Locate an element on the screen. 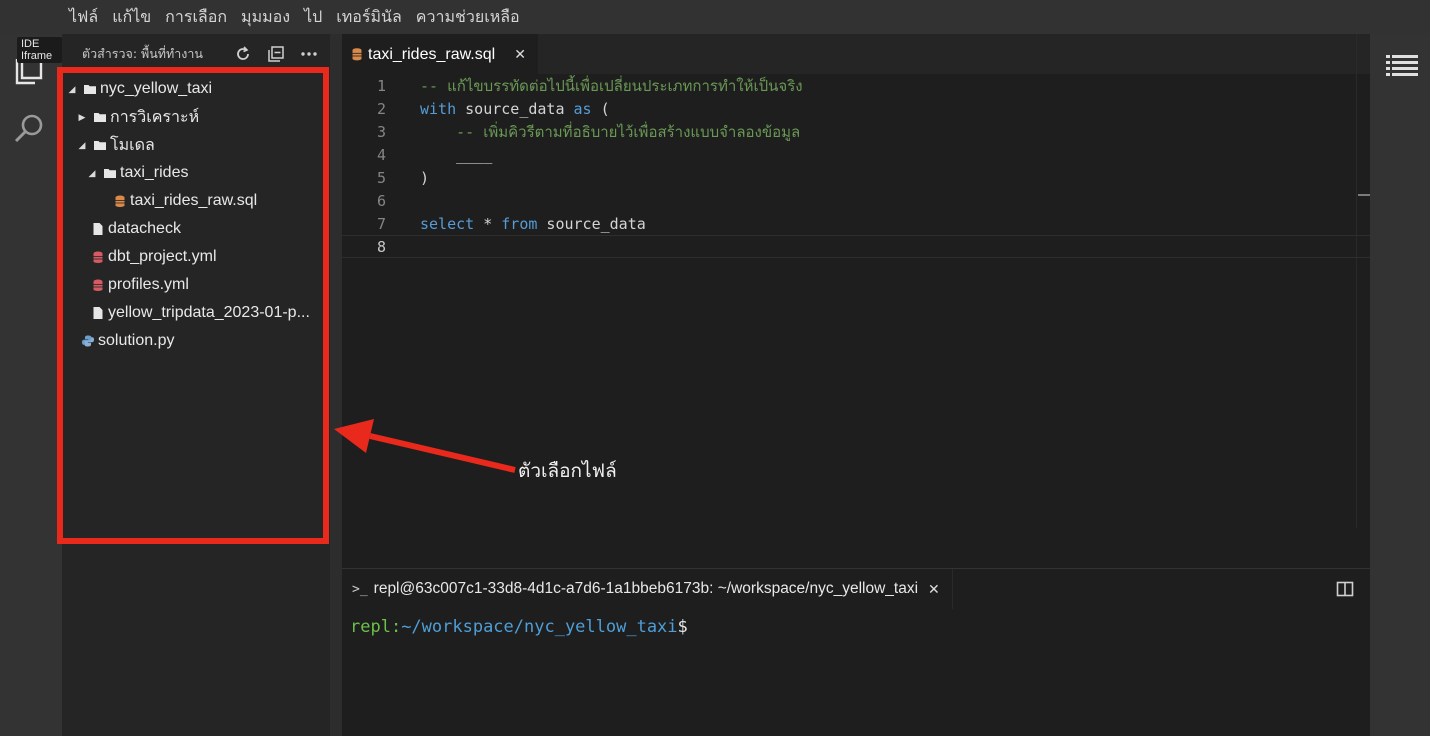  code-line: 5 ) is located at coordinates (856, 177).